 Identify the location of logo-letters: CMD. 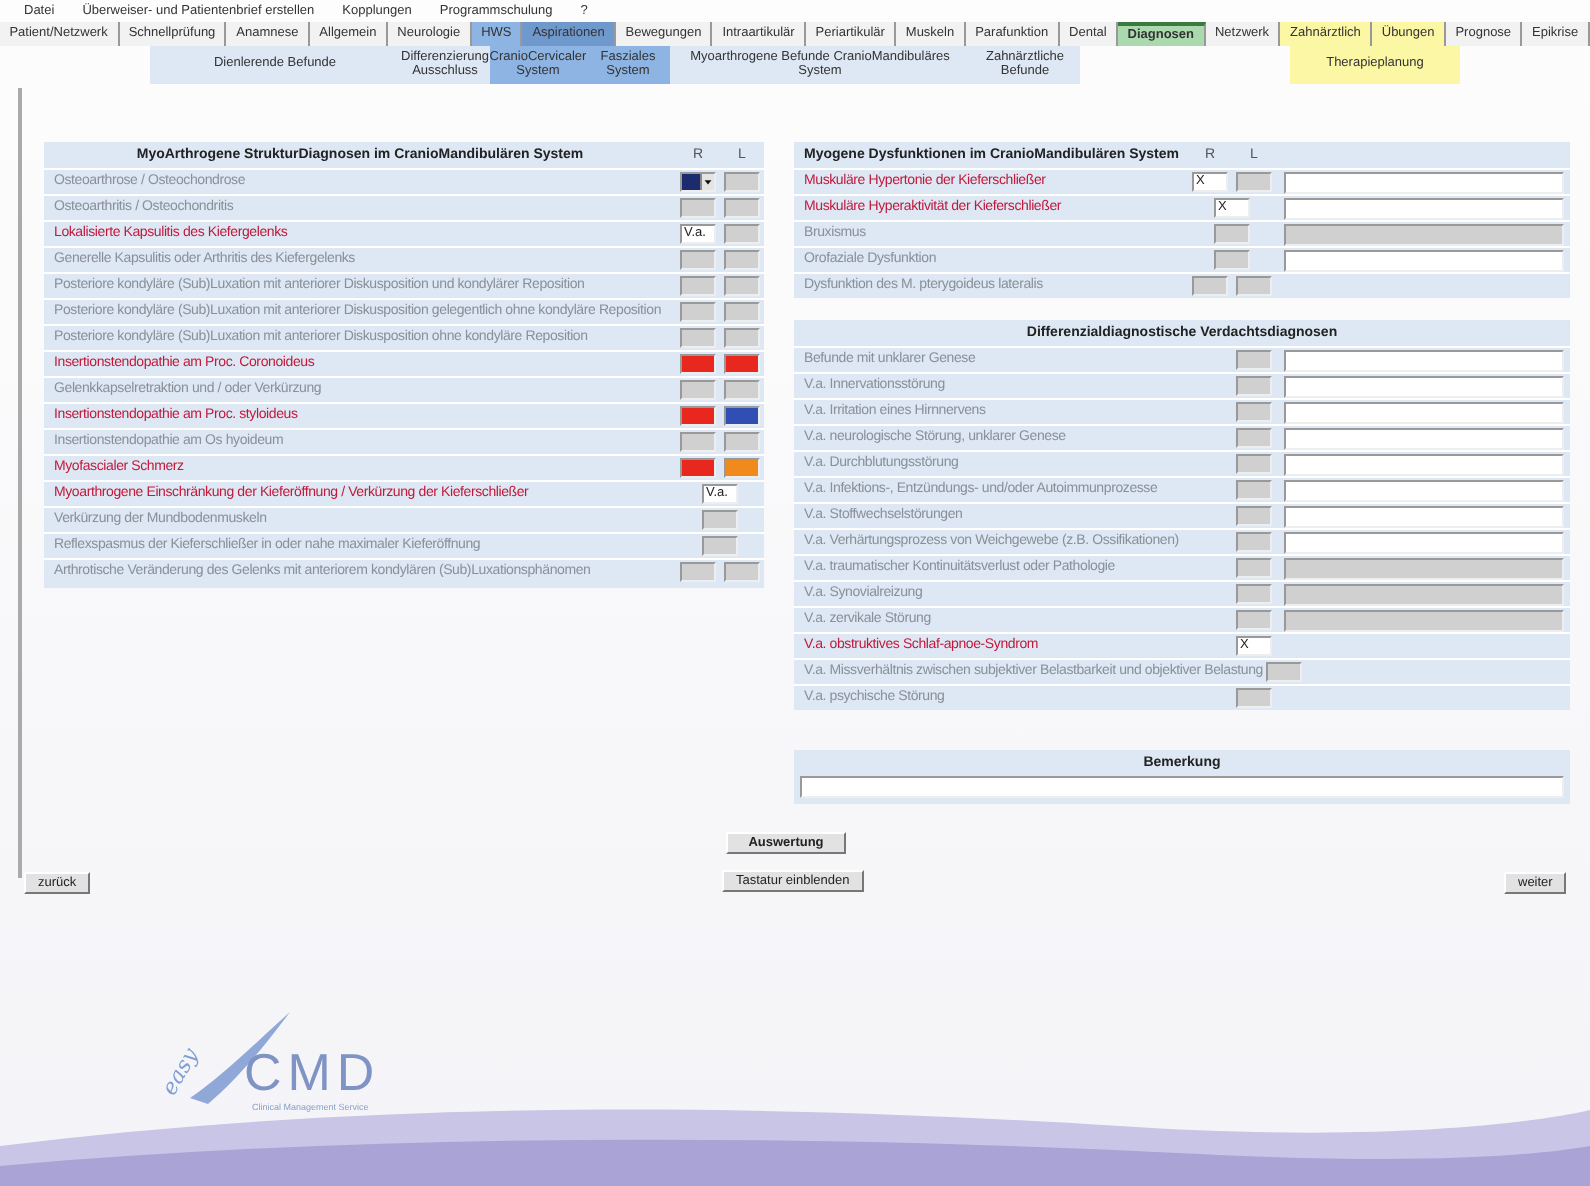
(312, 1073).